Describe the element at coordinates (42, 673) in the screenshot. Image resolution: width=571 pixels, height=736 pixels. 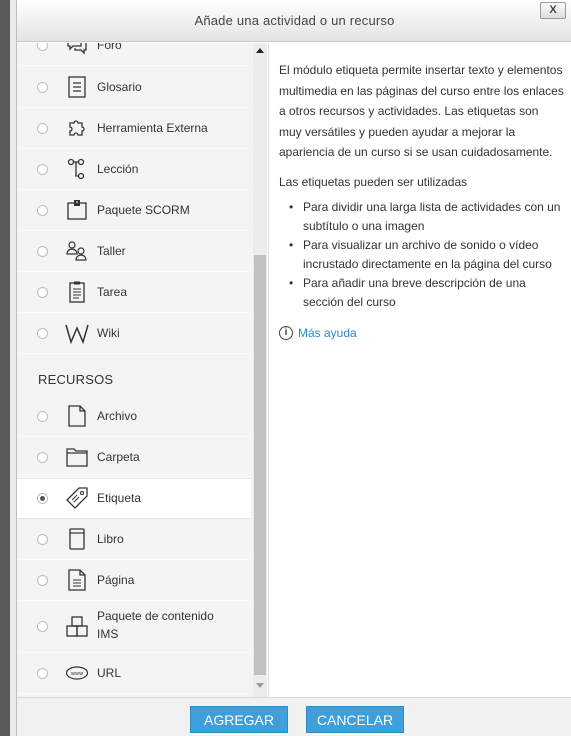
I see `radio-url` at that location.